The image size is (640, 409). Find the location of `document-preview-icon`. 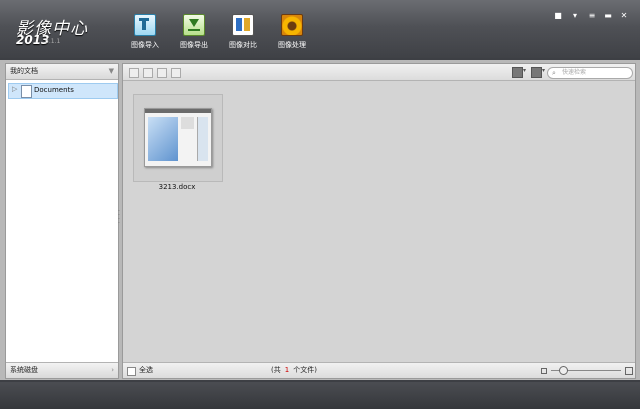

document-preview-icon is located at coordinates (178, 137).